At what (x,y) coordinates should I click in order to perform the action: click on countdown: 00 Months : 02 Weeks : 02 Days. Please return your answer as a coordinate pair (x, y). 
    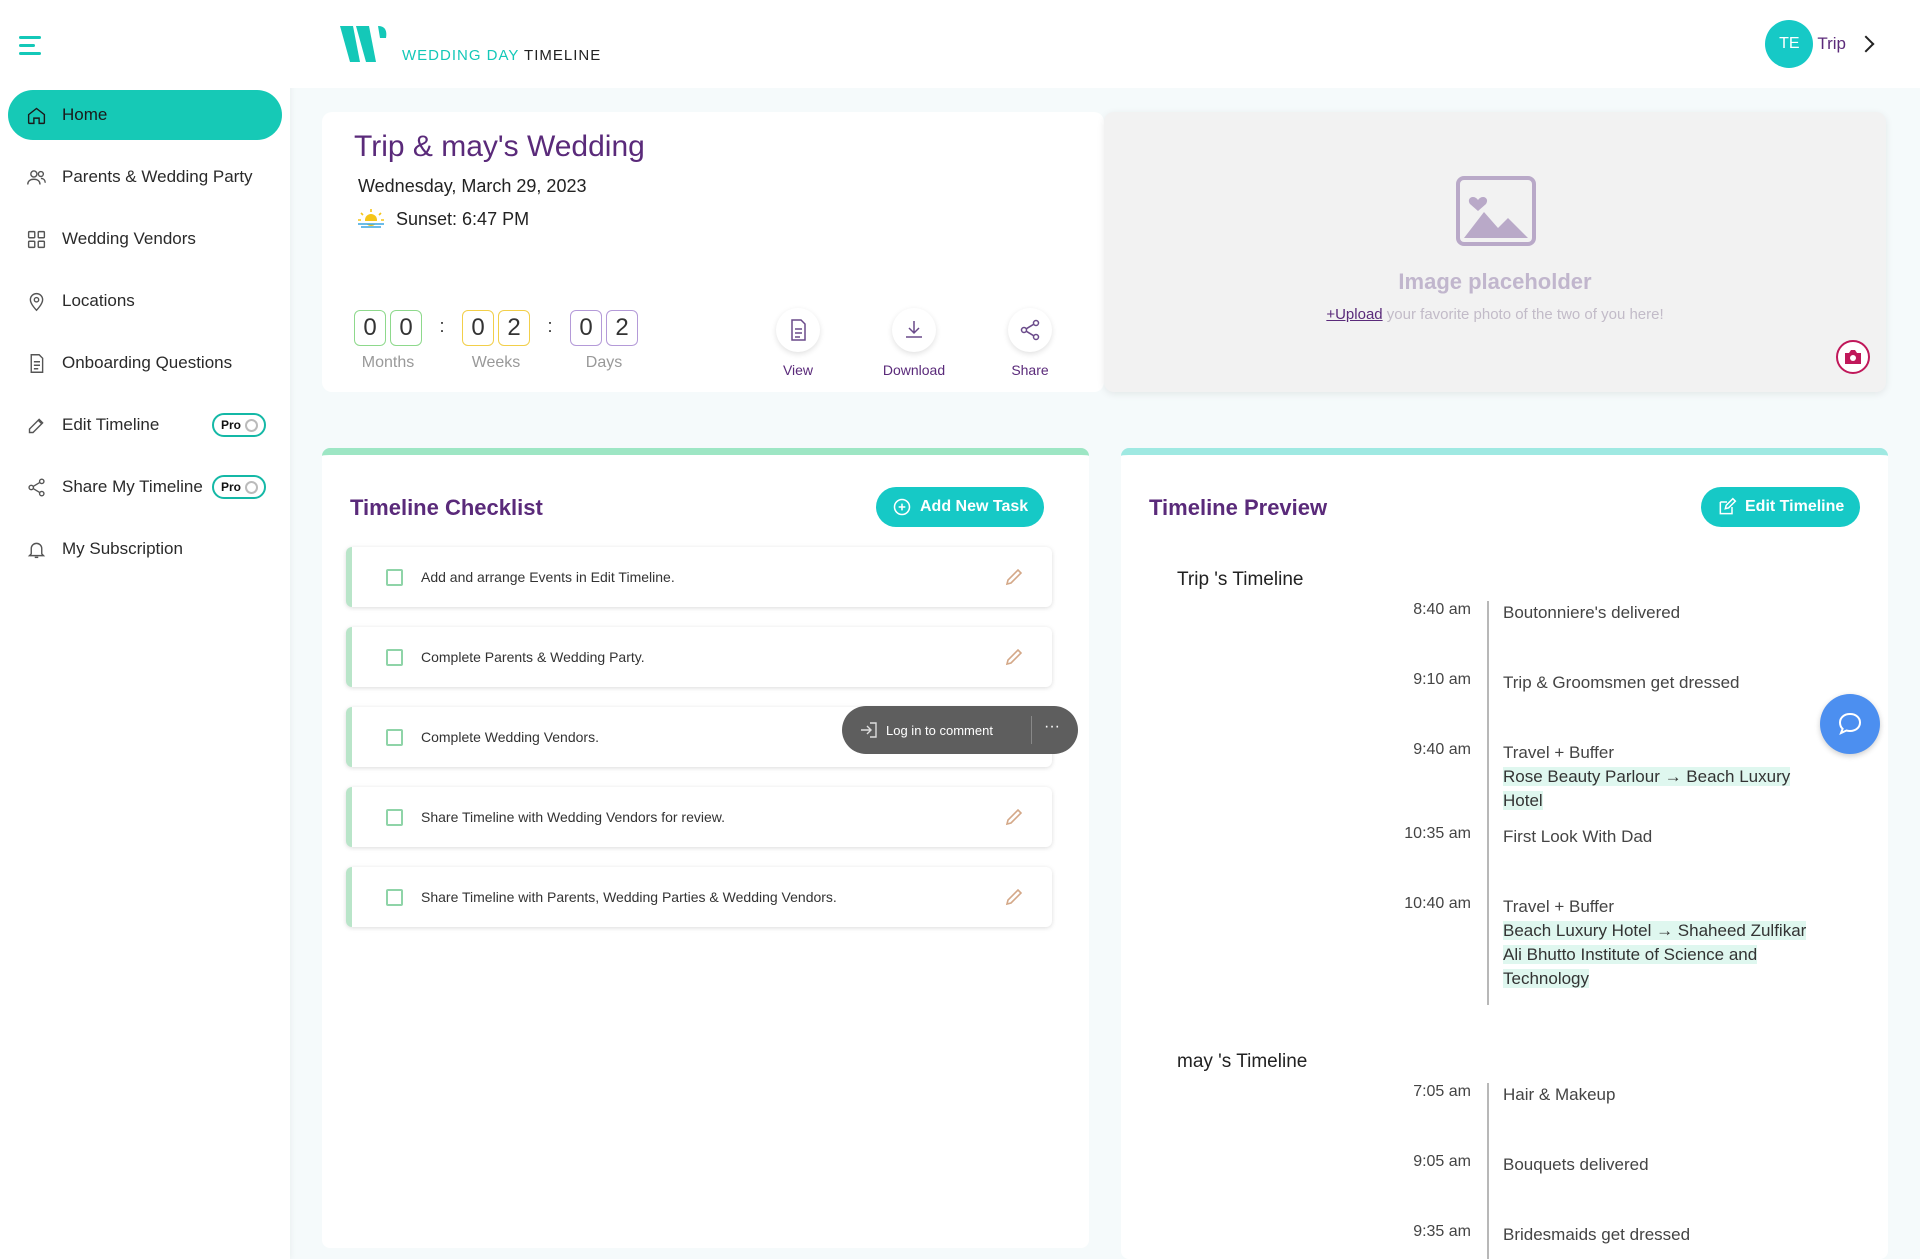
    Looking at the image, I should click on (496, 341).